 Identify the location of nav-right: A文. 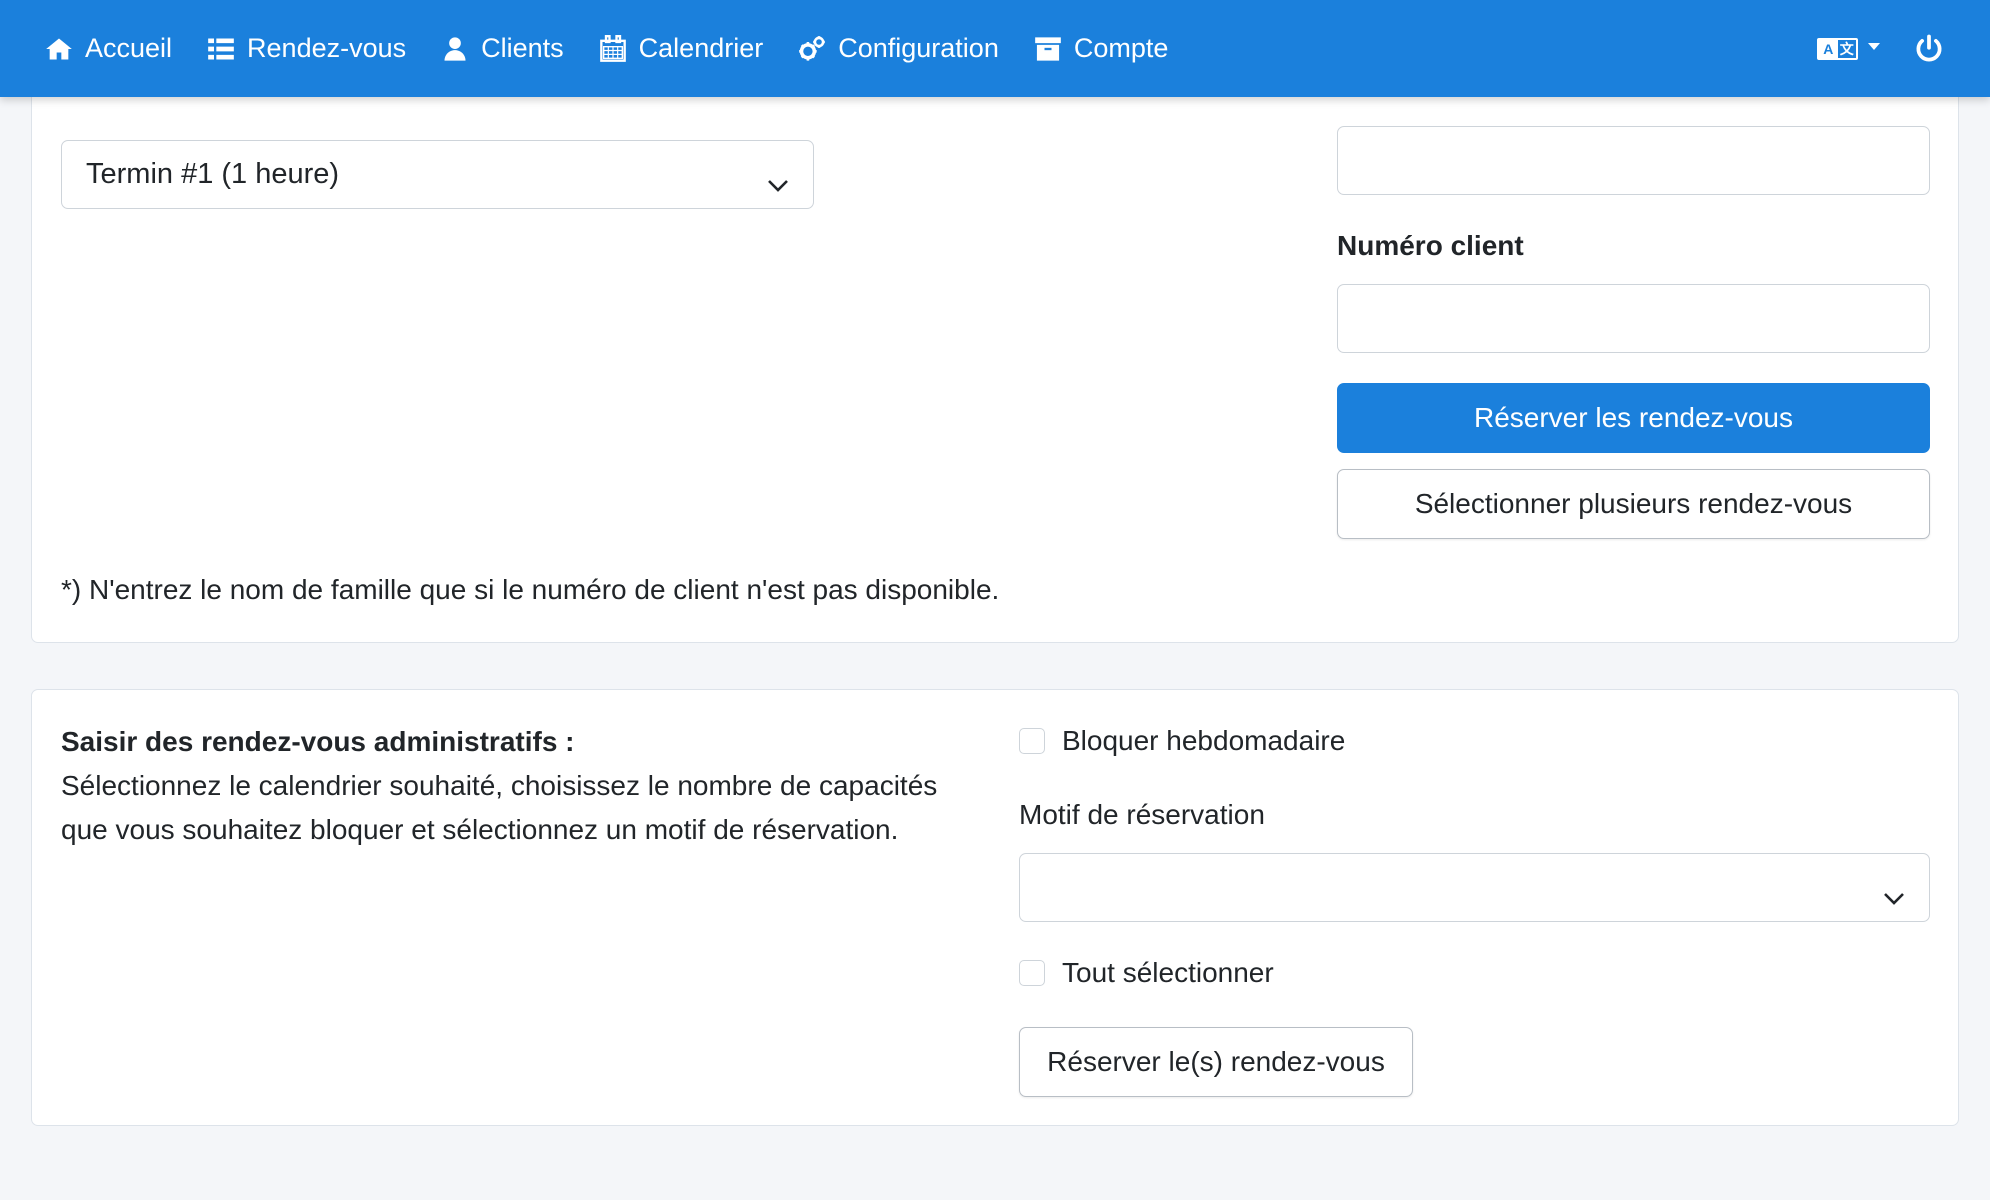
(1903, 48).